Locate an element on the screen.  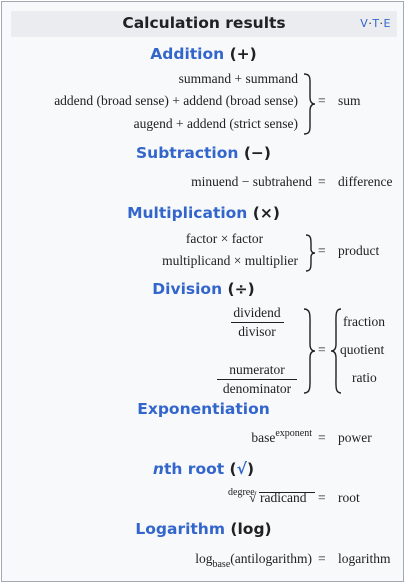
addition-heading: Addition (+) is located at coordinates (203, 54).